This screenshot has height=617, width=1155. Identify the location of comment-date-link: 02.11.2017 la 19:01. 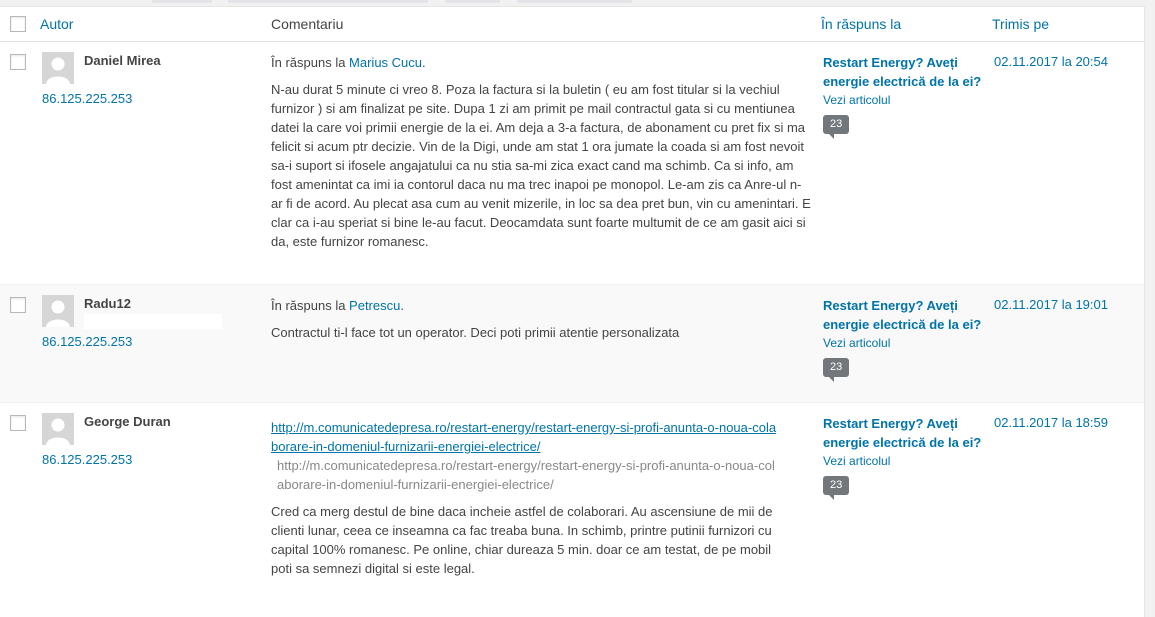
(1051, 304).